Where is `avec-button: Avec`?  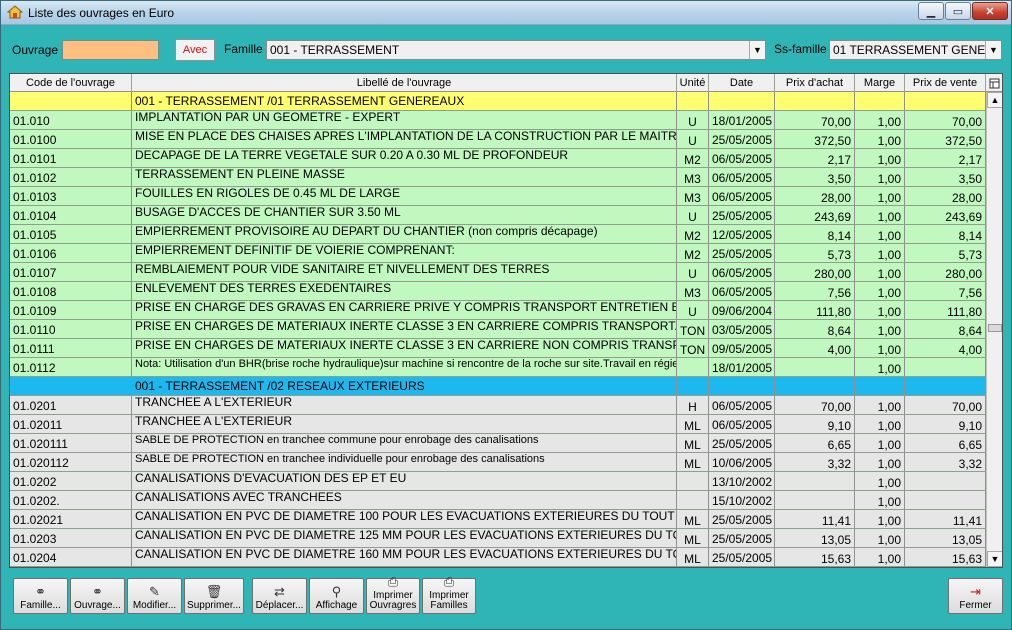 avec-button: Avec is located at coordinates (195, 50).